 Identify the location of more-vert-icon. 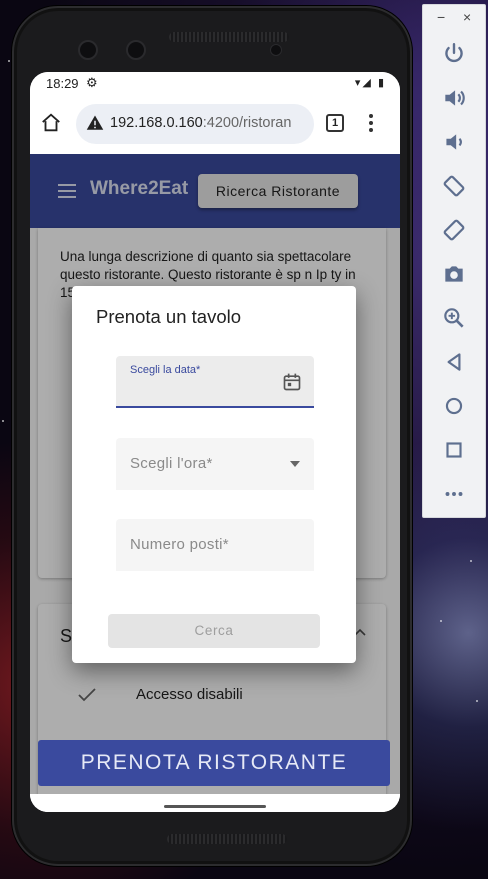
(371, 124).